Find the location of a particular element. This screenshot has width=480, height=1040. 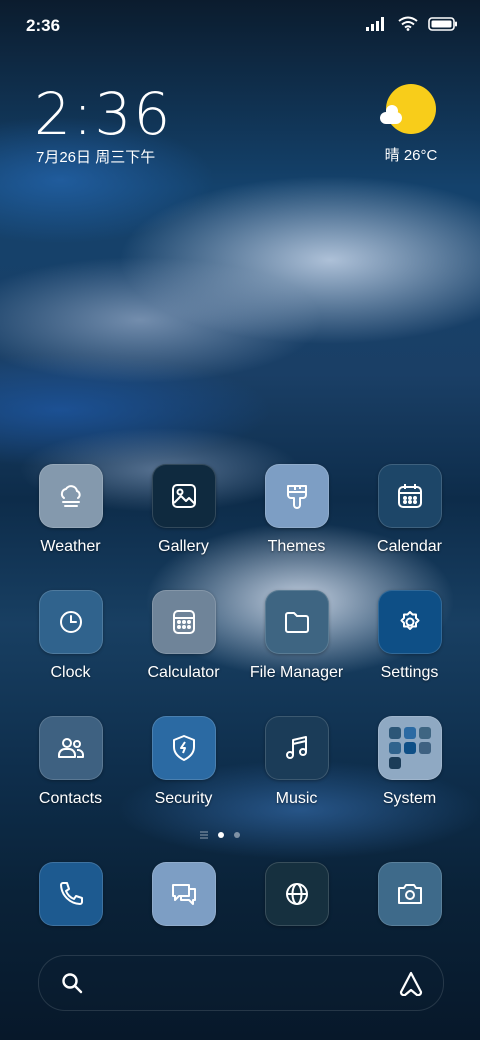

messages-icon is located at coordinates (183, 894).